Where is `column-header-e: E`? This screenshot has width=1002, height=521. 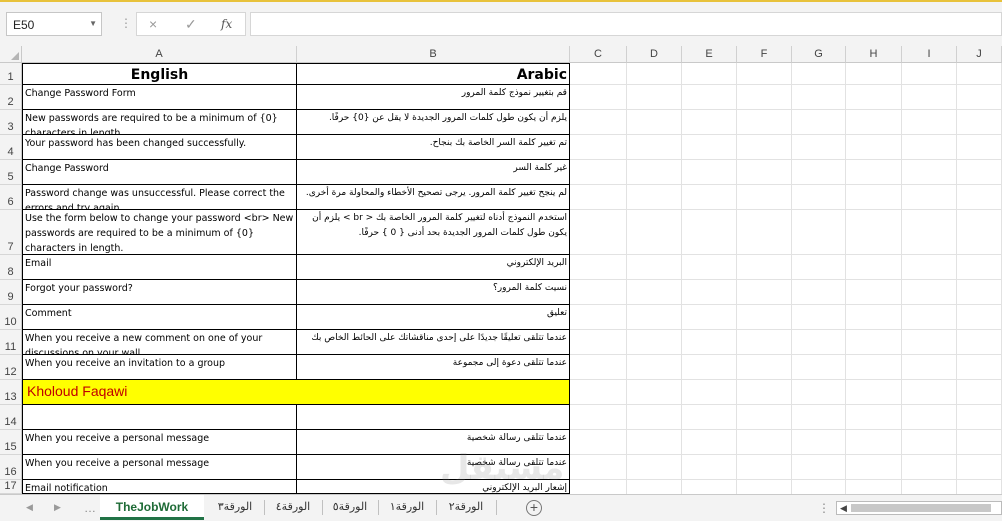
column-header-e: E is located at coordinates (709, 54).